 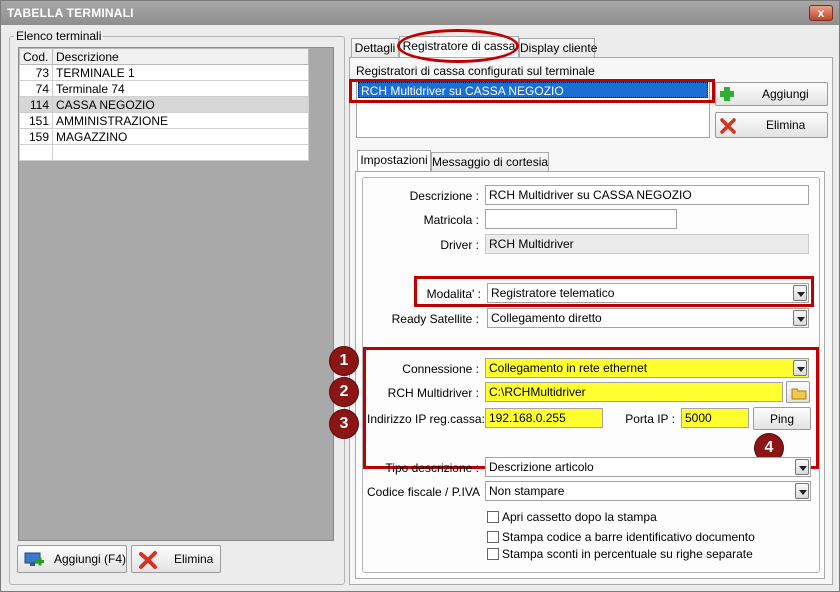 What do you see at coordinates (648, 491) in the screenshot?
I see `codice-fiscale-select: Non stampare` at bounding box center [648, 491].